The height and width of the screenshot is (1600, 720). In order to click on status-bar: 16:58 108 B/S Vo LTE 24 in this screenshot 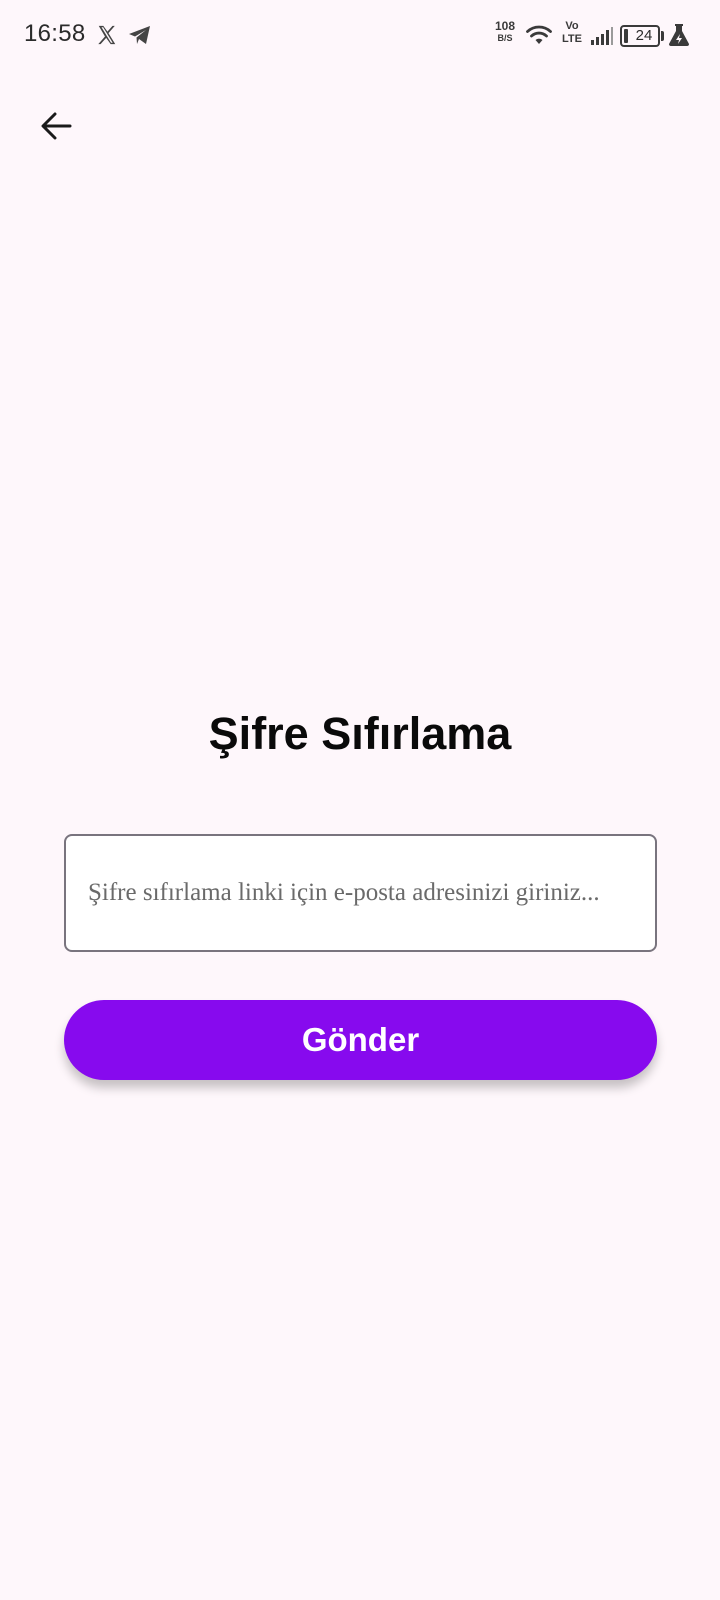, I will do `click(360, 36)`.